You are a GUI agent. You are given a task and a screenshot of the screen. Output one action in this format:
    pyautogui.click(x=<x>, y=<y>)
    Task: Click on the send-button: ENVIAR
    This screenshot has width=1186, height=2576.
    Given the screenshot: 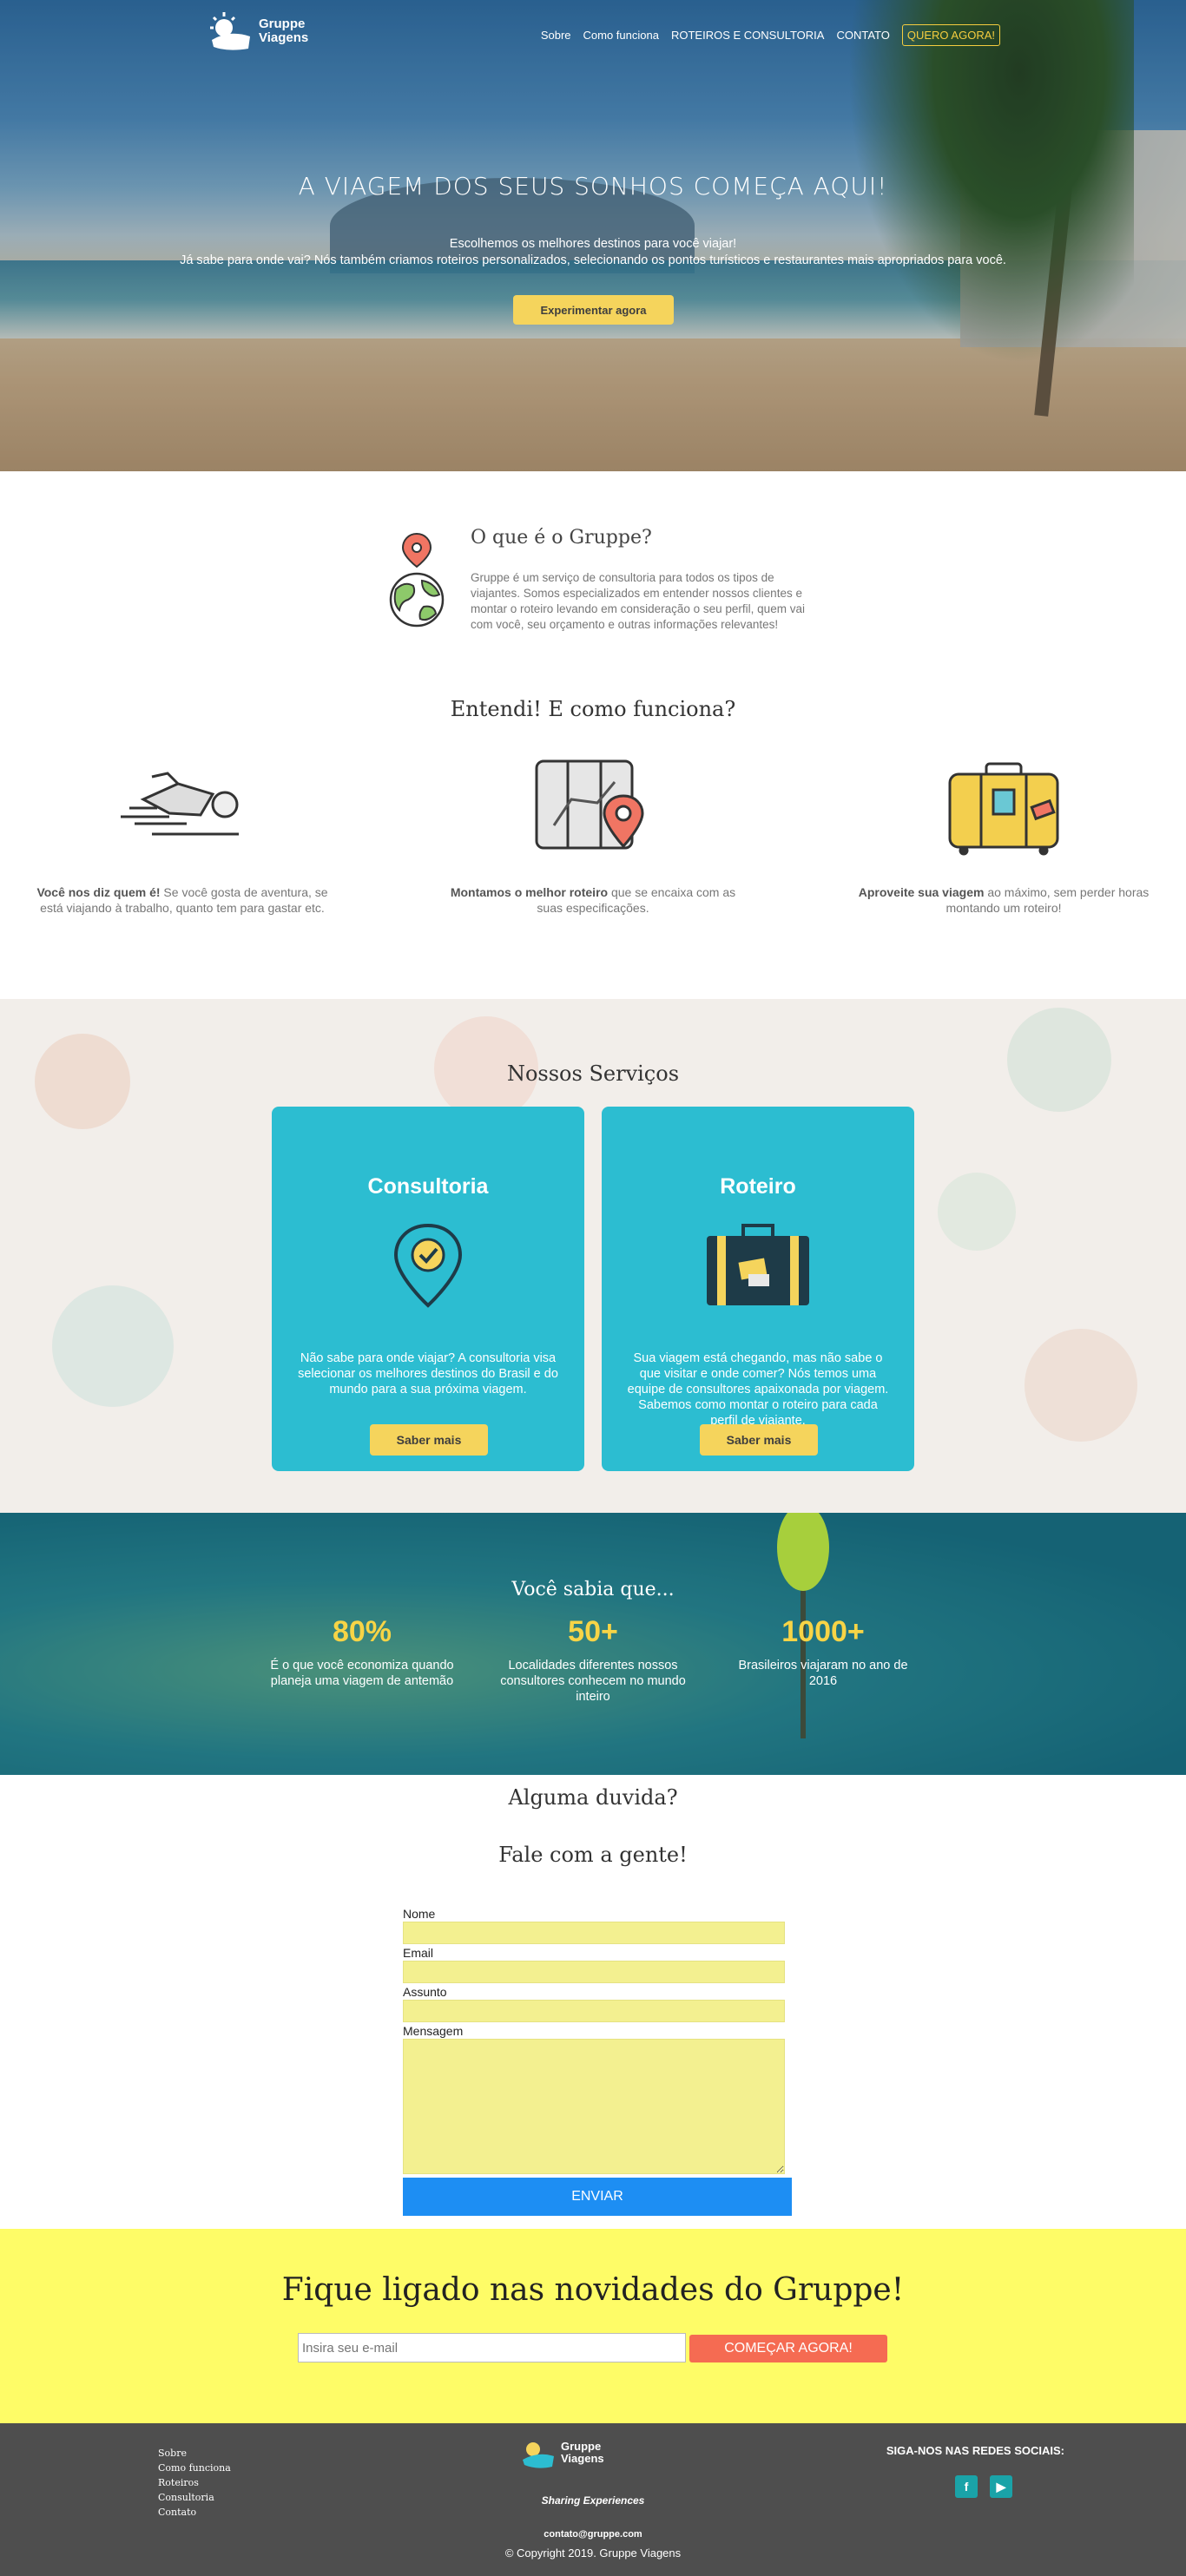 What is the action you would take?
    pyautogui.click(x=597, y=2197)
    